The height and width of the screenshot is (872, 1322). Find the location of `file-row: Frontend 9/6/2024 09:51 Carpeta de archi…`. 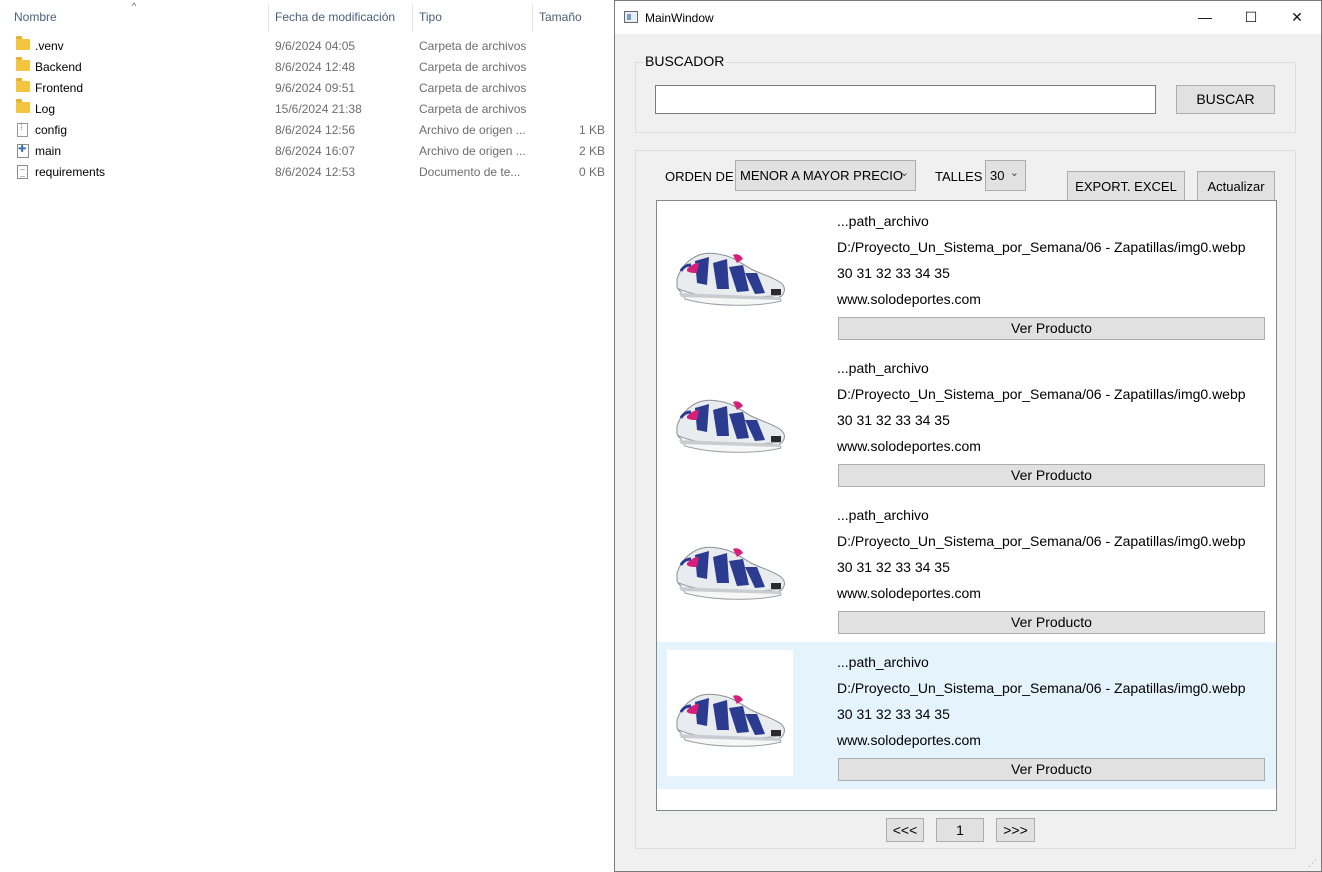

file-row: Frontend 9/6/2024 09:51 Carpeta de archi… is located at coordinates (307, 88).